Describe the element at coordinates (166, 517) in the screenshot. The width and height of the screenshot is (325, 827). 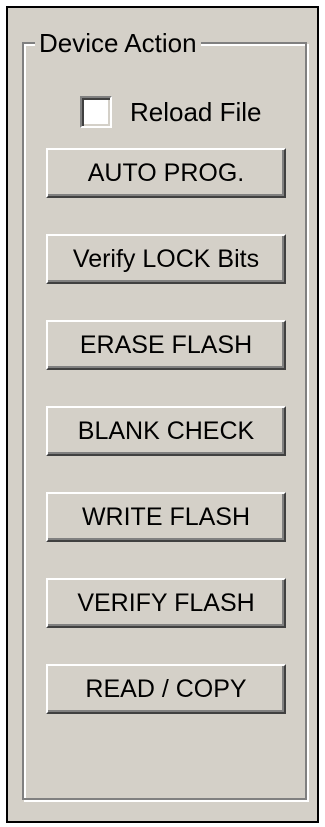
I see `write-flash-button: WRITE FLASH` at that location.